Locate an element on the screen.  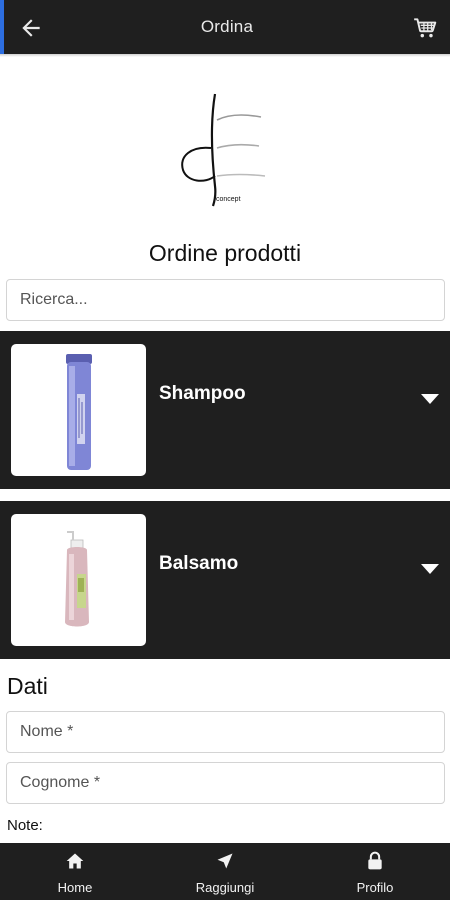
product-name: Shampoo is located at coordinates (202, 393).